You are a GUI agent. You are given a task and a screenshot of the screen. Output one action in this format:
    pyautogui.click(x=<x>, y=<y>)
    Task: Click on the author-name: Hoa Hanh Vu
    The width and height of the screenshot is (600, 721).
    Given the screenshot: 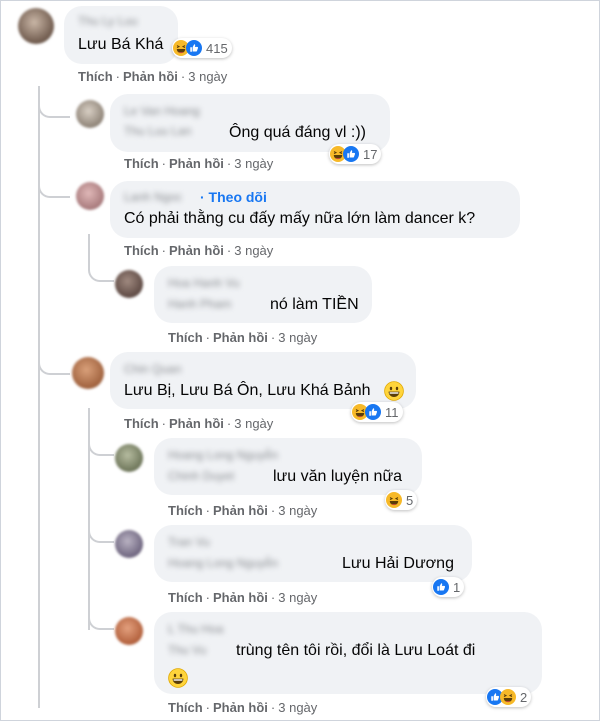 What is the action you would take?
    pyautogui.click(x=204, y=283)
    